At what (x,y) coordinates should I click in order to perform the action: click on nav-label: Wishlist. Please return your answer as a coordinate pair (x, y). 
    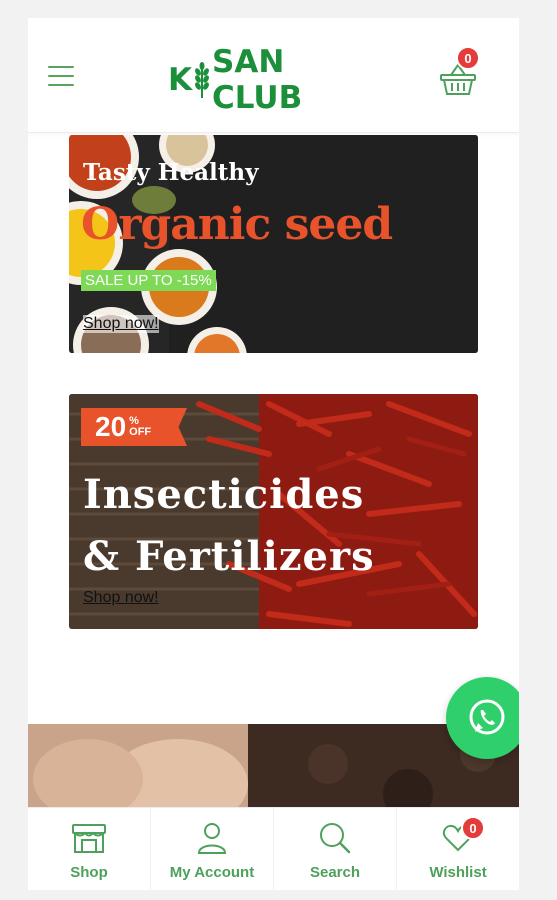
    Looking at the image, I should click on (458, 872).